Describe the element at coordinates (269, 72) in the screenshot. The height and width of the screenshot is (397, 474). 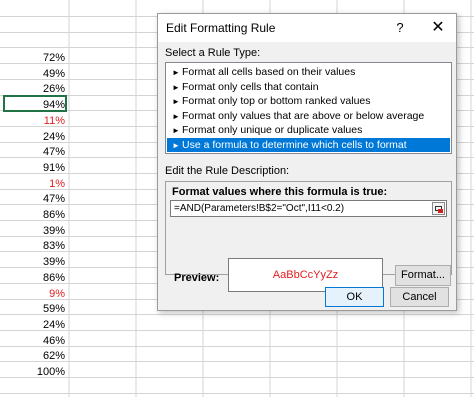
I see `rule-type-label: Format all cells based on their values` at that location.